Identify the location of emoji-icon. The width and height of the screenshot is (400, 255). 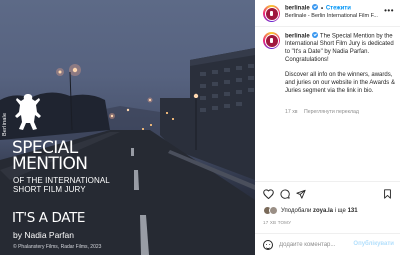
(268, 245).